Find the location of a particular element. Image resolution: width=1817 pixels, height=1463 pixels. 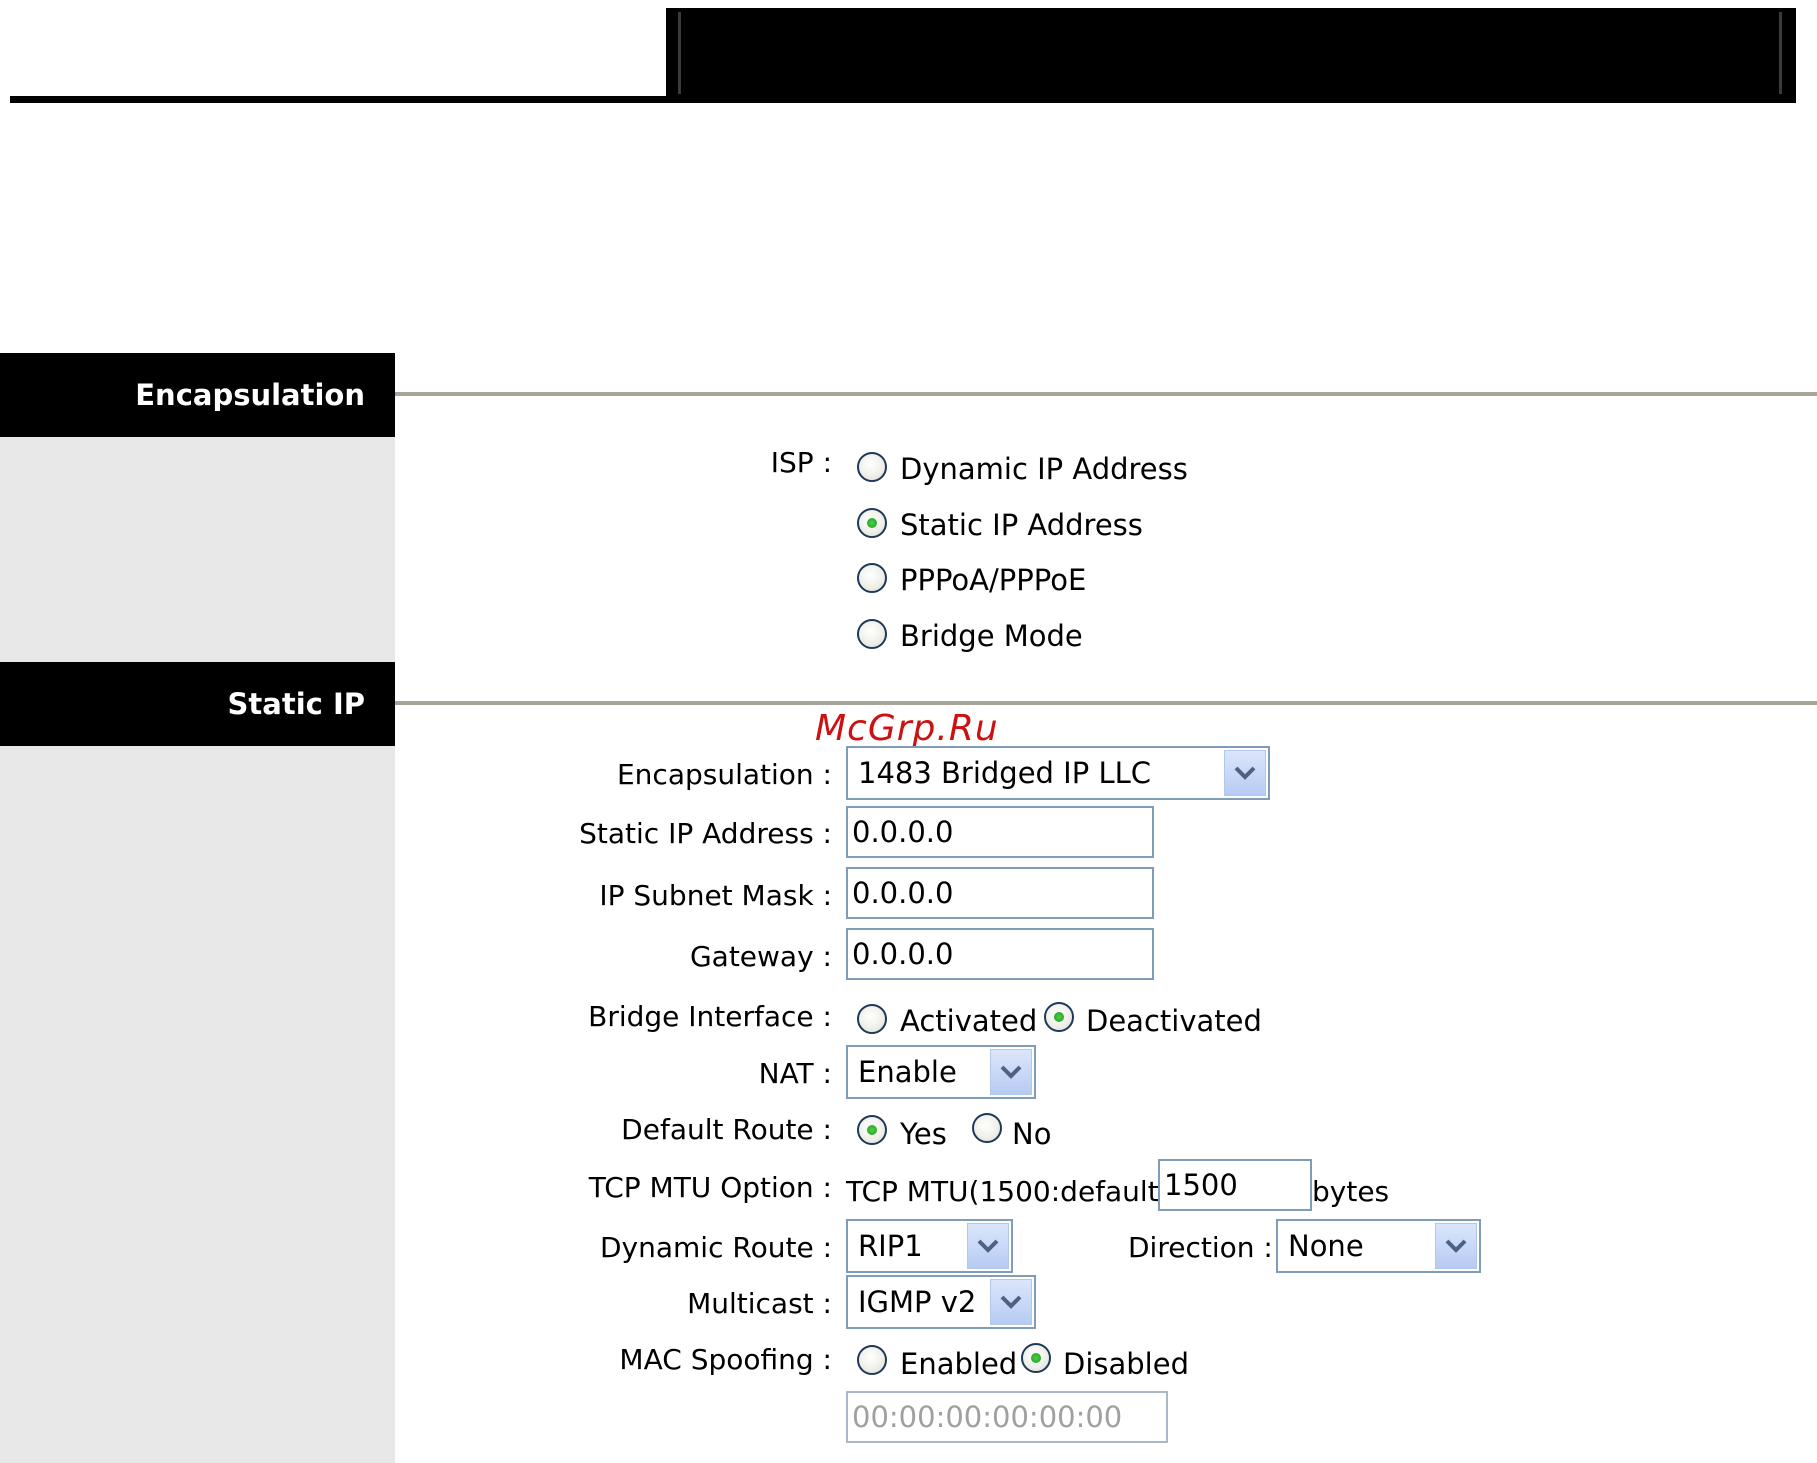

isp-option-label: PPPoA/PPPoE is located at coordinates (993, 580).